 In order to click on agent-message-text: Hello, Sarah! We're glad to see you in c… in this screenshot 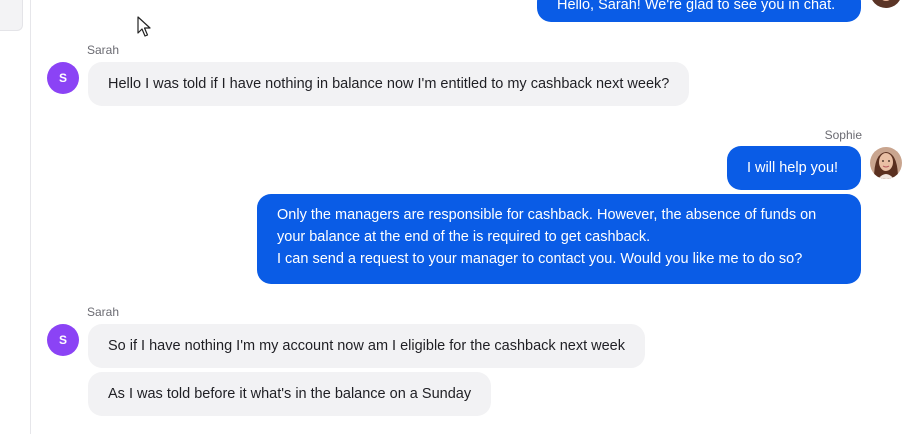, I will do `click(696, 6)`.